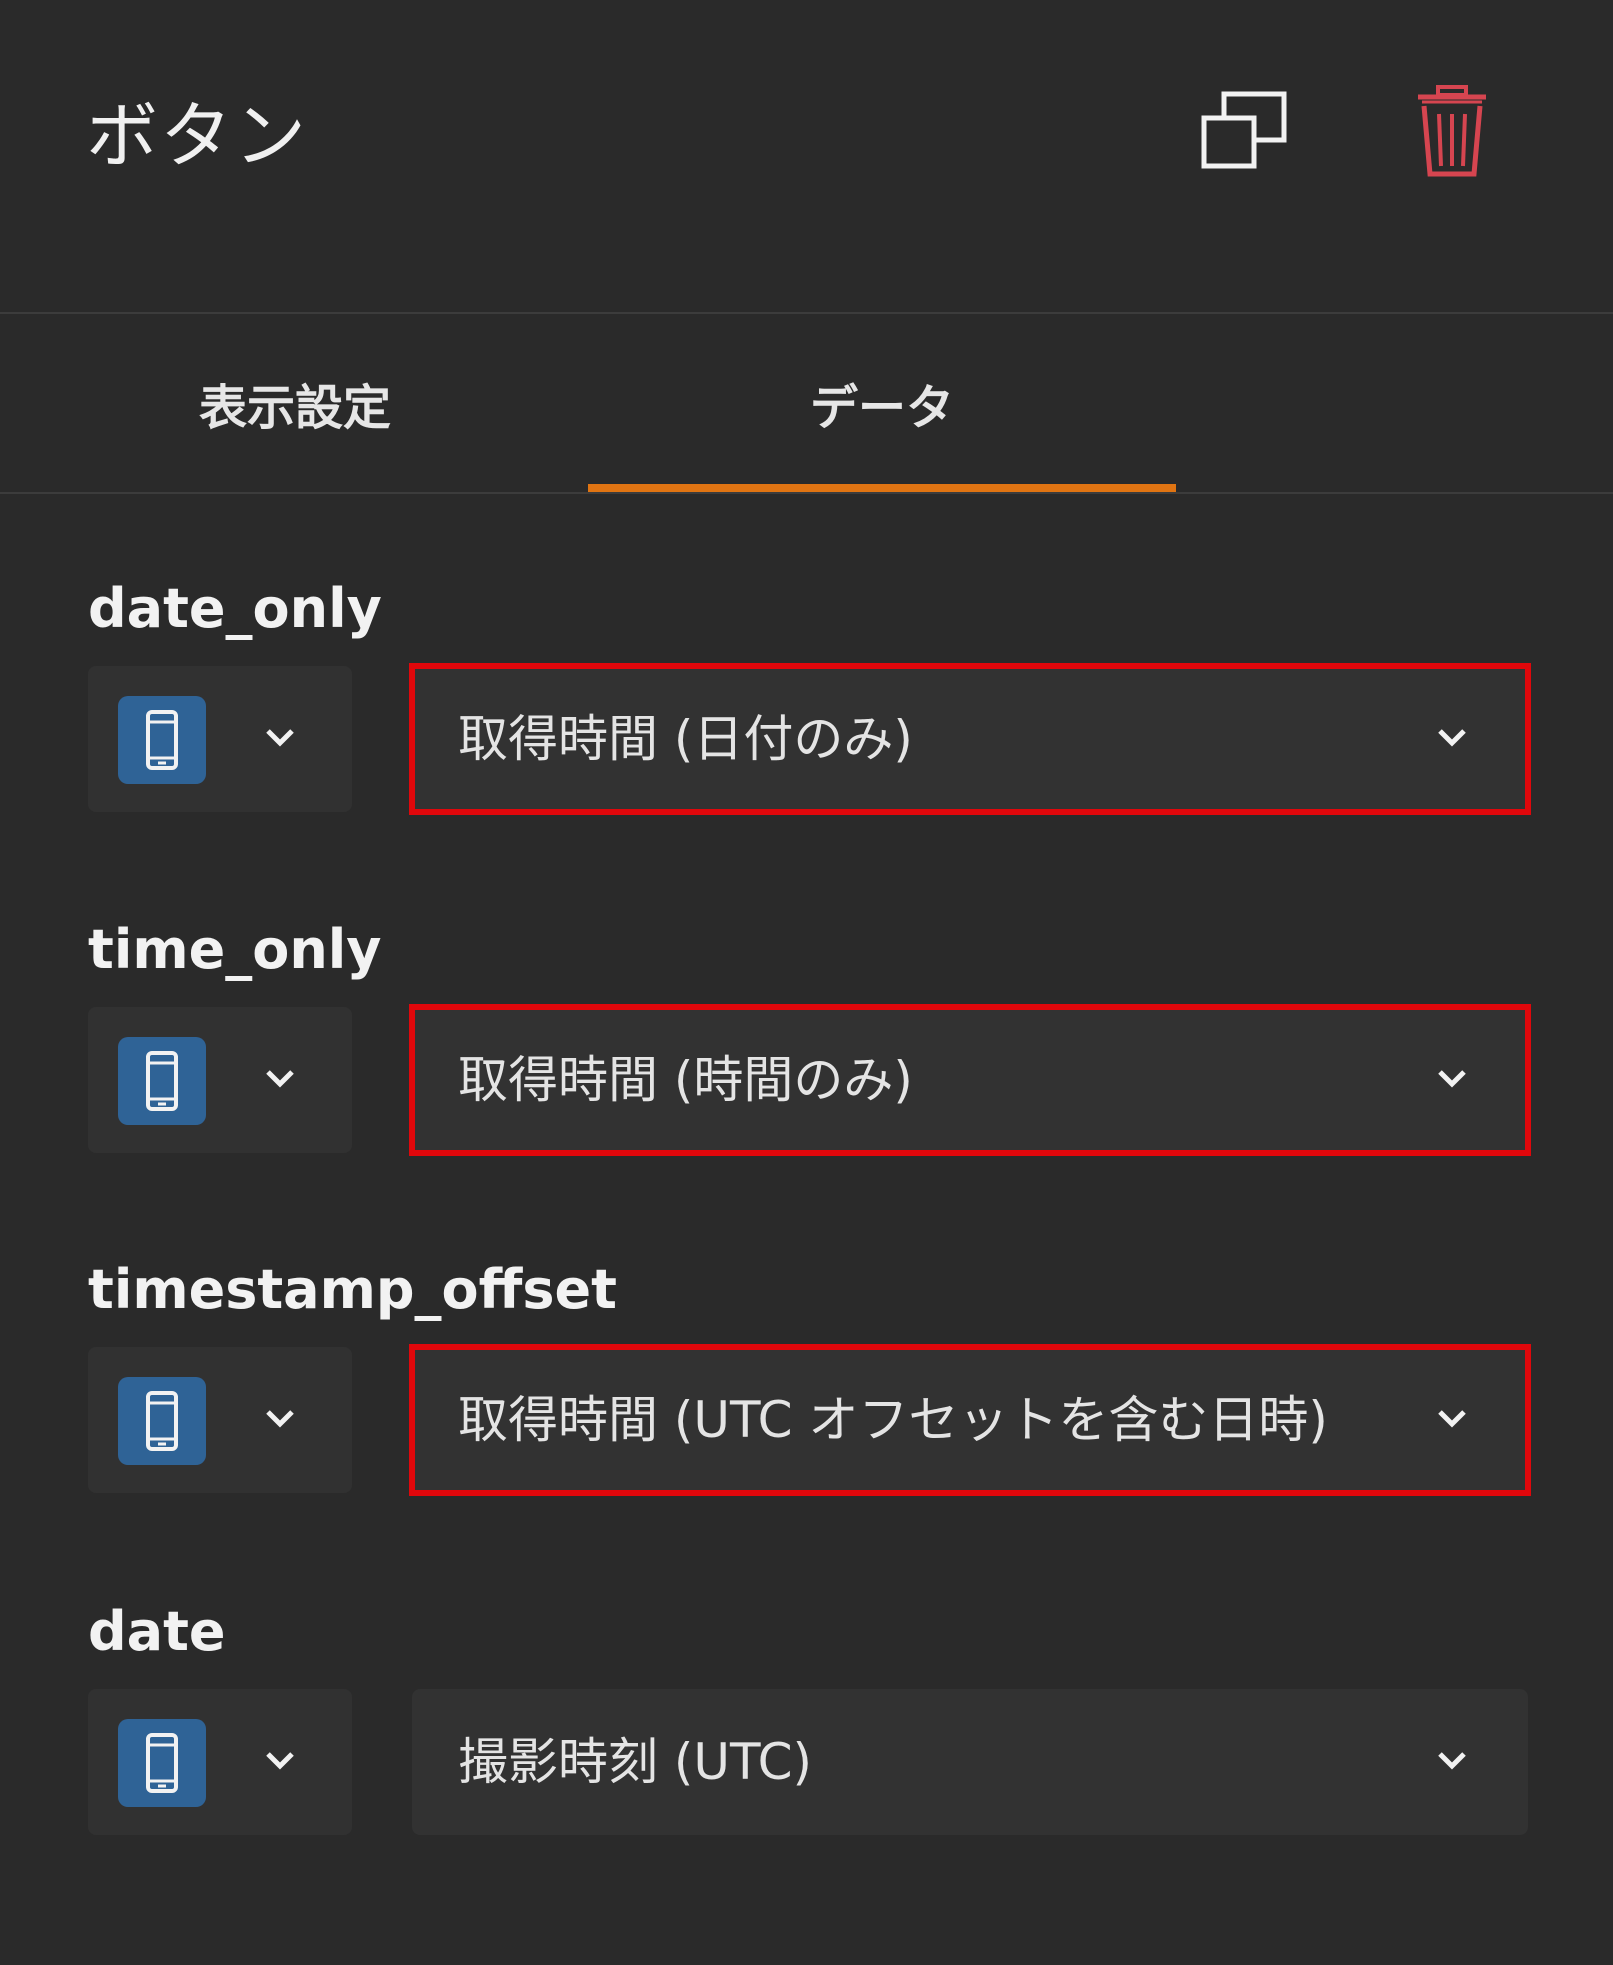  I want to click on trash-icon, so click(1452, 131).